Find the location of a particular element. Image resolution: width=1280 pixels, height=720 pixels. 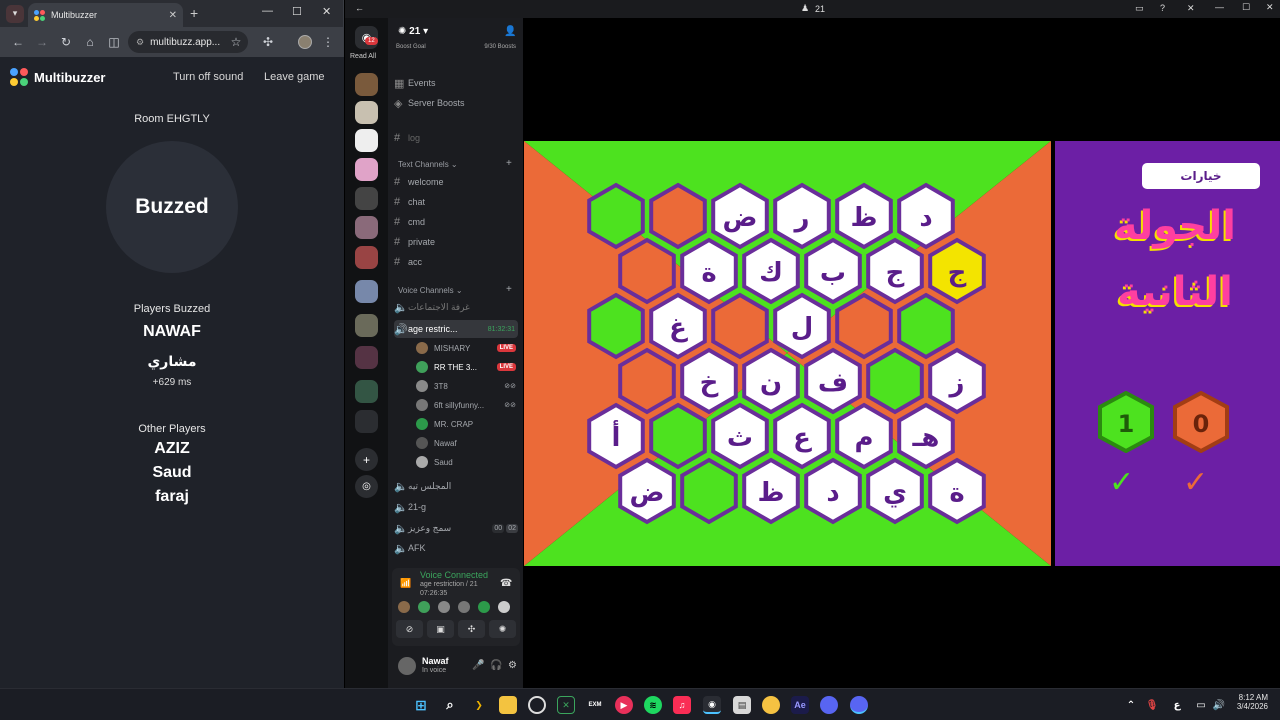

voice-channel: 🔈 AFK is located at coordinates (456, 548).